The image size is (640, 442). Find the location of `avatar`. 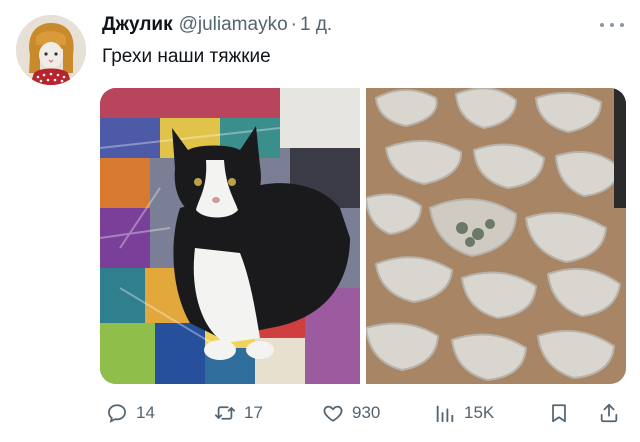

avatar is located at coordinates (51, 50).